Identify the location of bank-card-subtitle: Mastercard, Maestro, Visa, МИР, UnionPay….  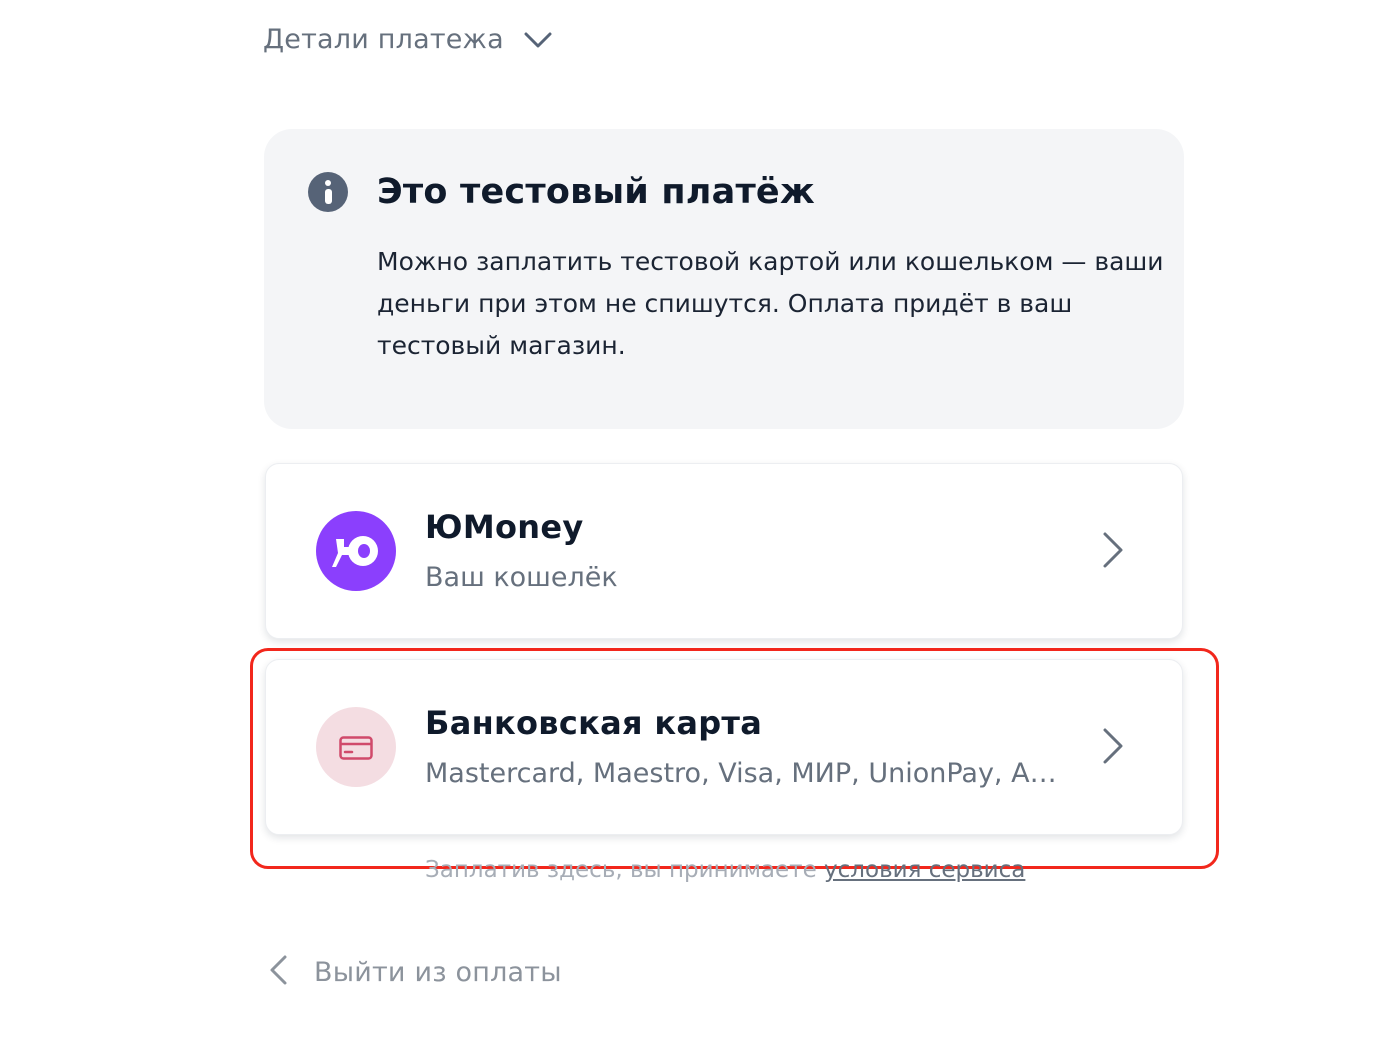
(750, 773).